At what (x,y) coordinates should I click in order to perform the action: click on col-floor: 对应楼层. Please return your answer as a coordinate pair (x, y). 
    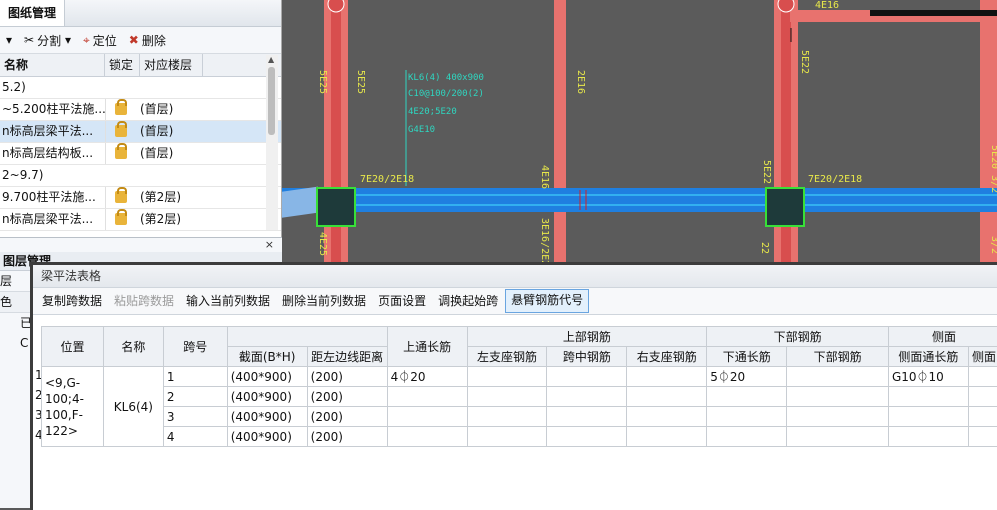
    Looking at the image, I should click on (171, 65).